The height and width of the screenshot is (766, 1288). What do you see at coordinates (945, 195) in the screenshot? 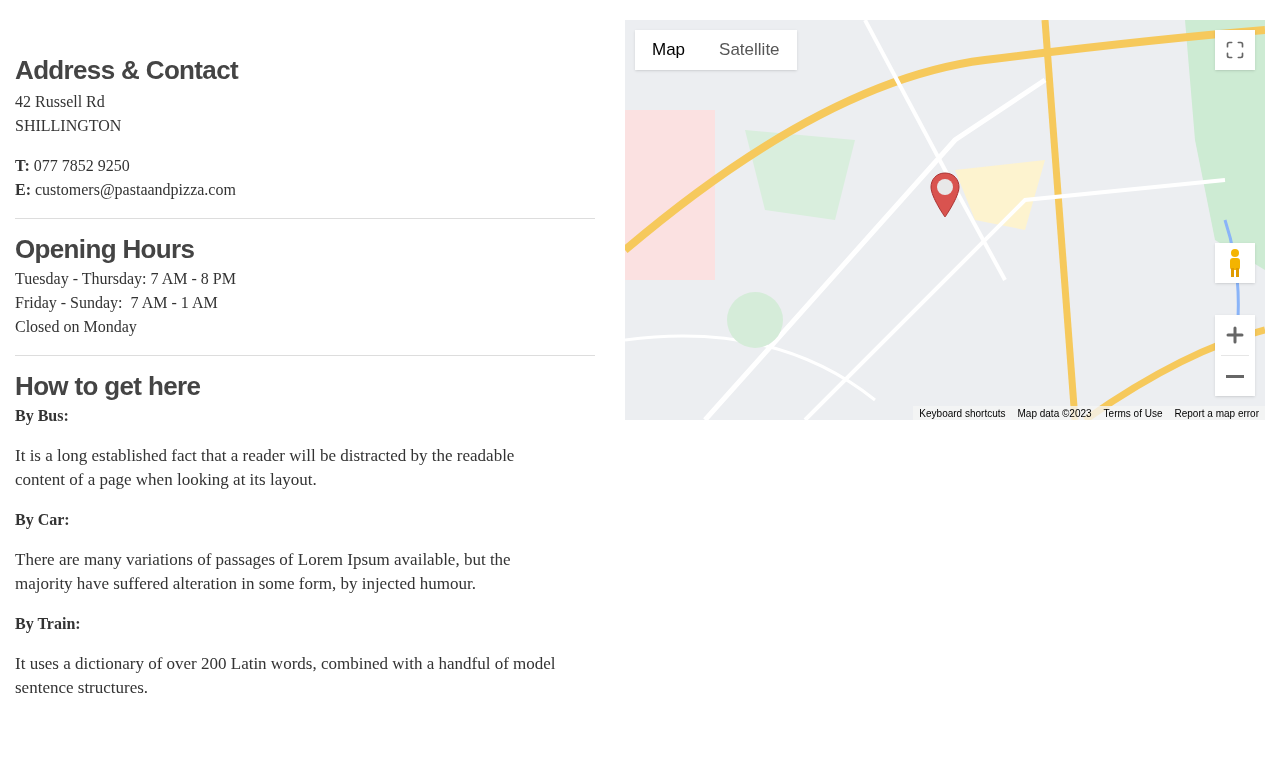
I see `map-pin-icon` at bounding box center [945, 195].